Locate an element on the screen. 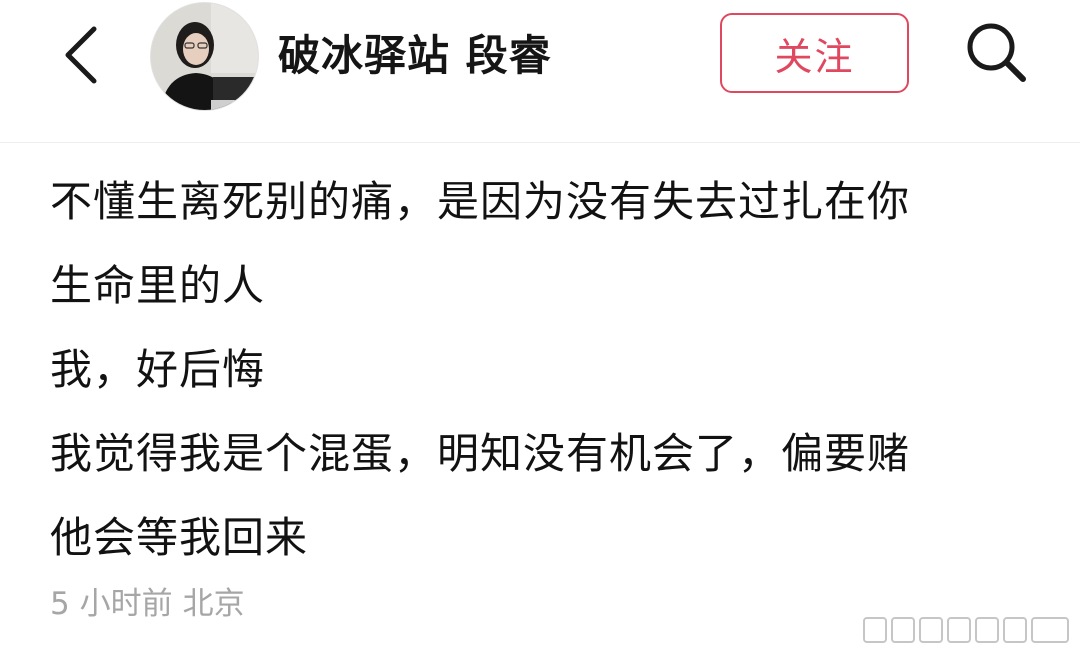 The image size is (1080, 656). follow-button: 关注 is located at coordinates (814, 53).